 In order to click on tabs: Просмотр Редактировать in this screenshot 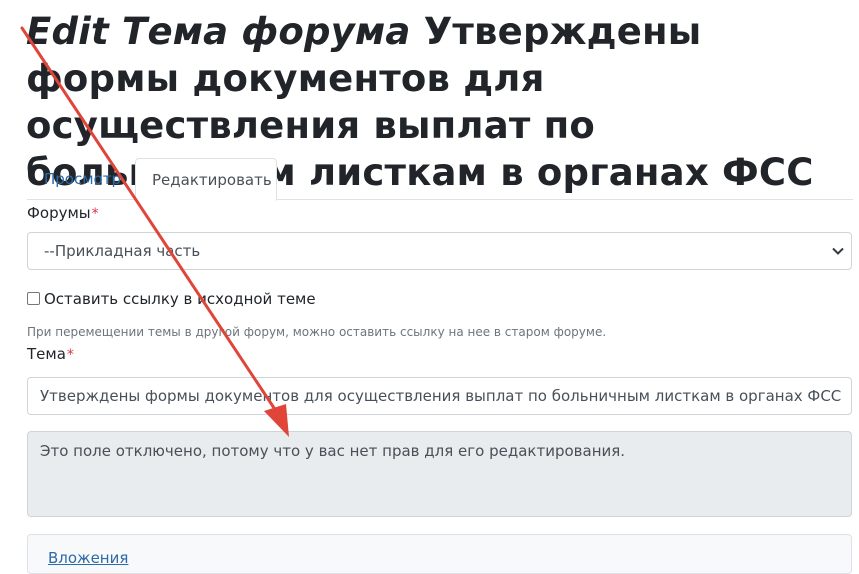, I will do `click(440, 179)`.